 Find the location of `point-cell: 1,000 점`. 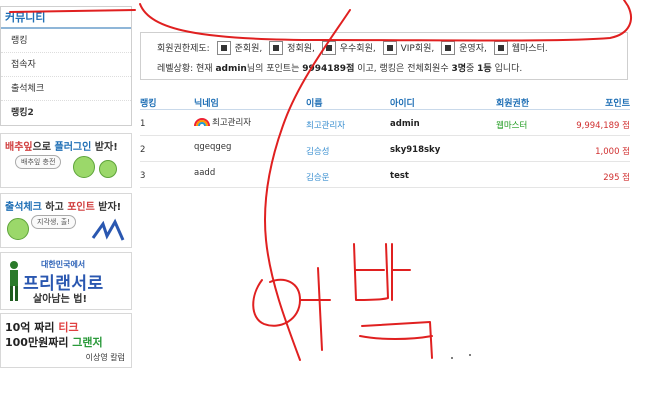

point-cell: 1,000 점 is located at coordinates (612, 152).